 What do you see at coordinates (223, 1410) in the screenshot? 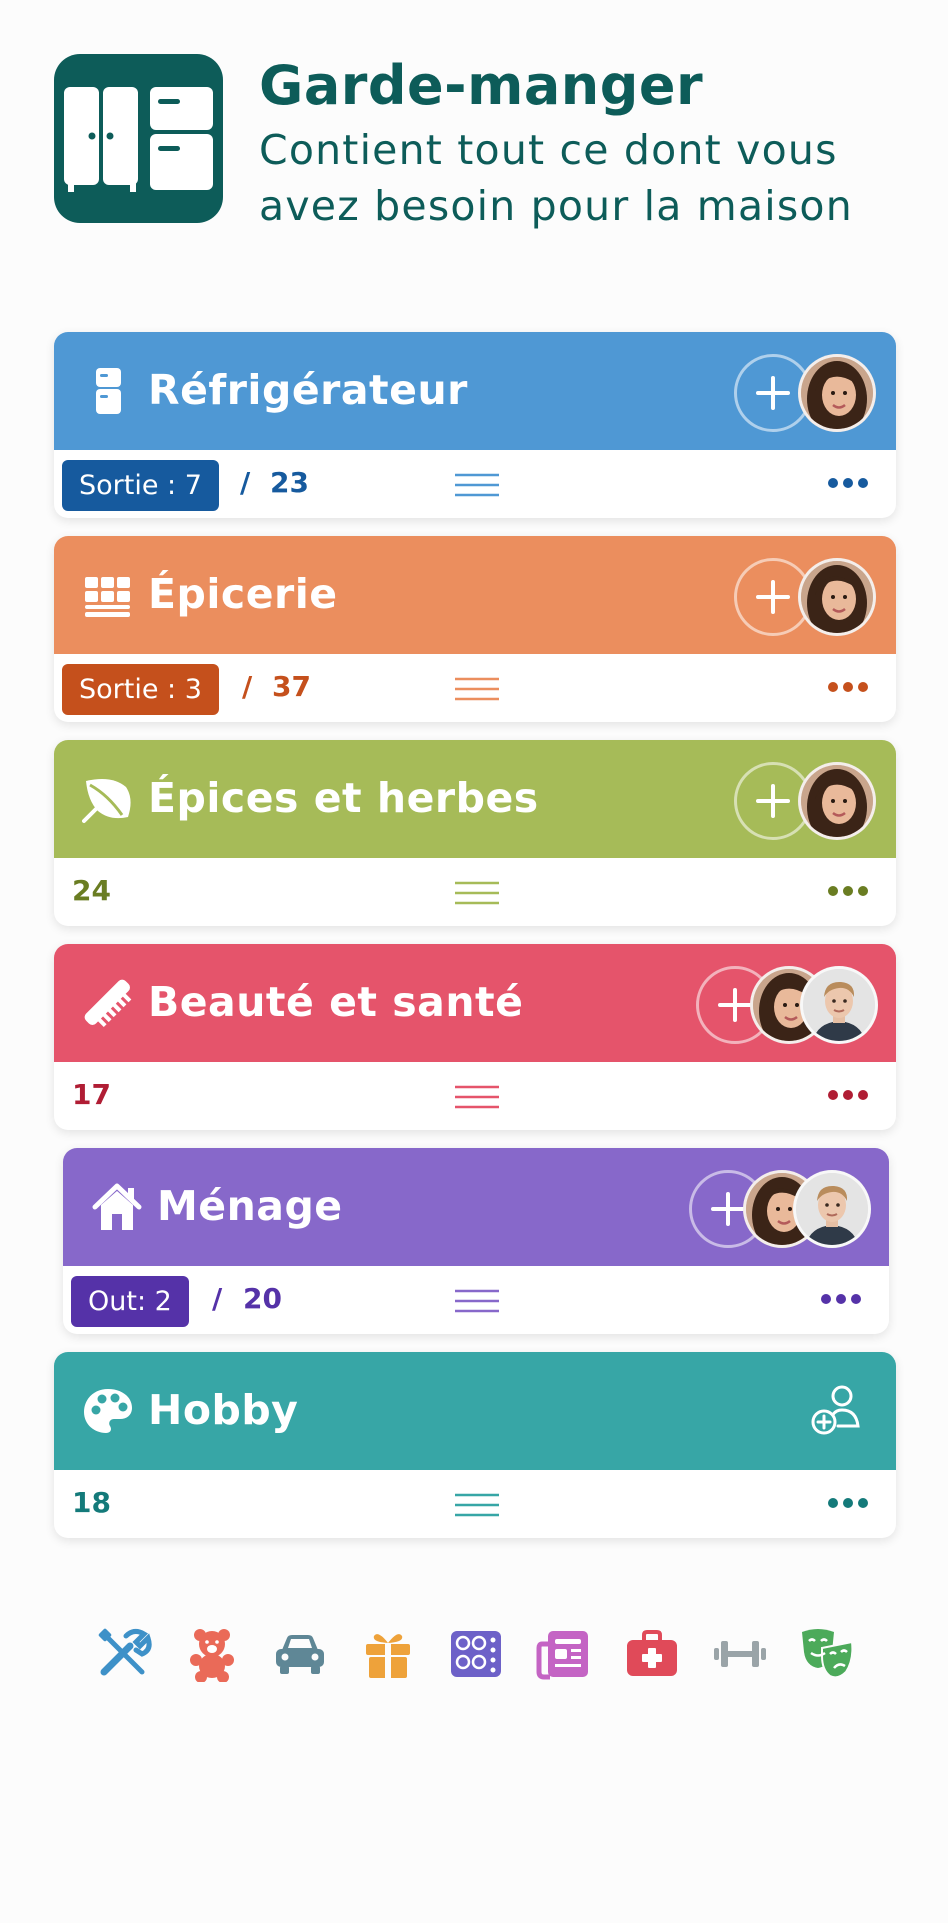
I see `list-title: Hobby` at bounding box center [223, 1410].